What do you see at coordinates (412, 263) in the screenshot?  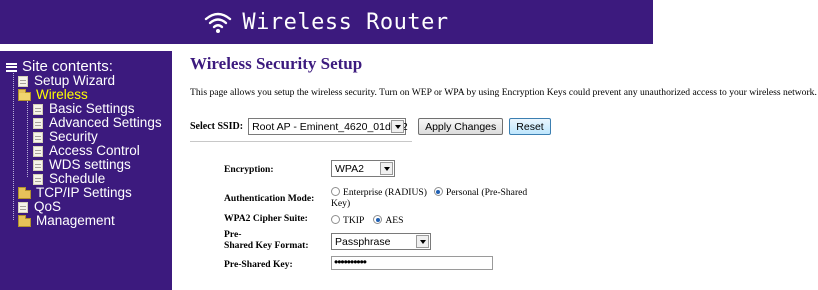 I see `psk-input: ••••••••••` at bounding box center [412, 263].